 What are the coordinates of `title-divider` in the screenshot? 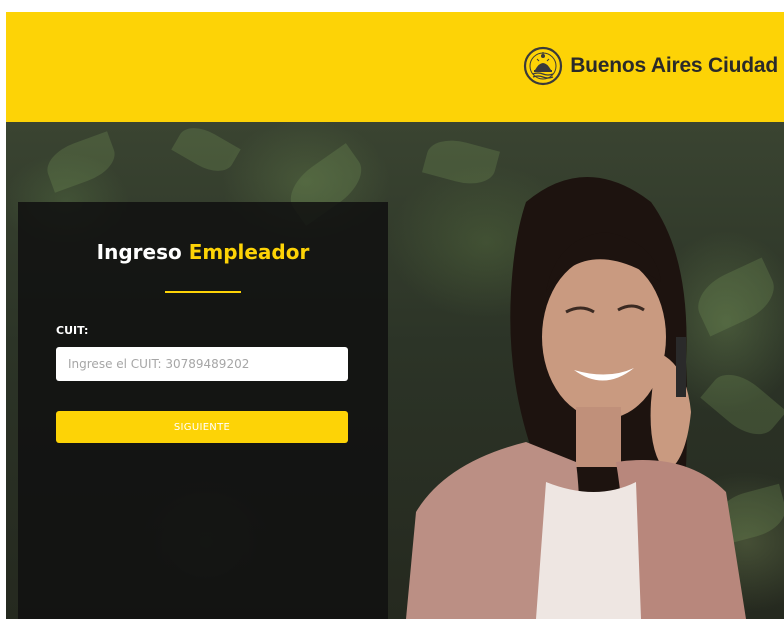 It's located at (203, 292).